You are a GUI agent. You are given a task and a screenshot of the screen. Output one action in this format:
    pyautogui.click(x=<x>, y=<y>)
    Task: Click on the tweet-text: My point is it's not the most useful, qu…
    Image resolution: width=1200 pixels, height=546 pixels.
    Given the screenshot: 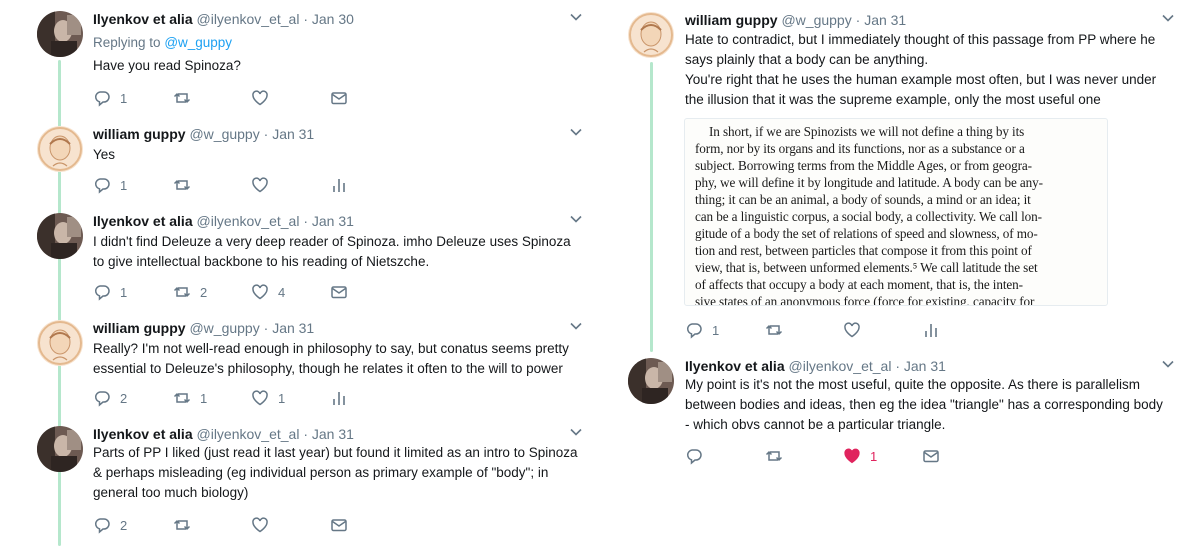 What is the action you would take?
    pyautogui.click(x=924, y=405)
    